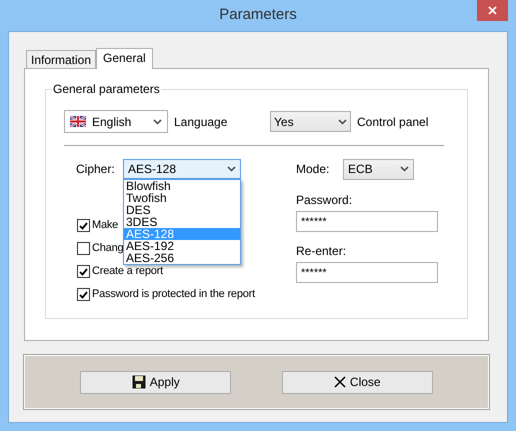 The image size is (516, 431). What do you see at coordinates (173, 294) in the screenshot?
I see `checkbox-label: Password is protected in the report` at bounding box center [173, 294].